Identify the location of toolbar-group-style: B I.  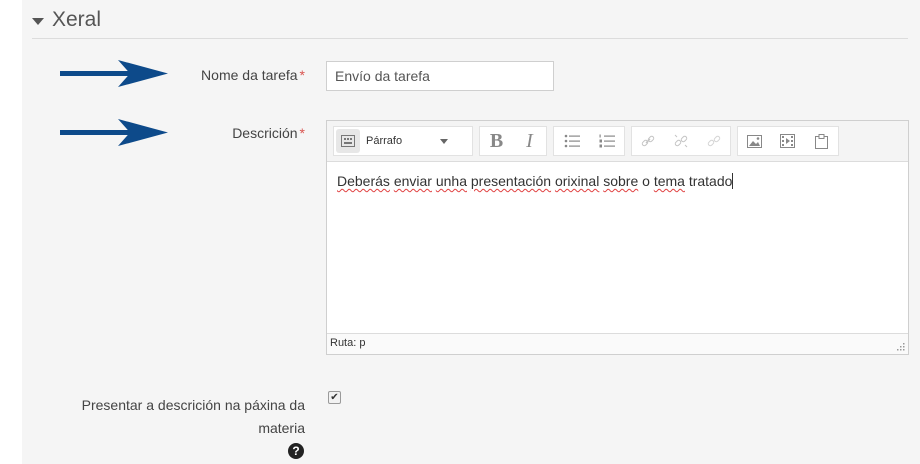
(513, 141).